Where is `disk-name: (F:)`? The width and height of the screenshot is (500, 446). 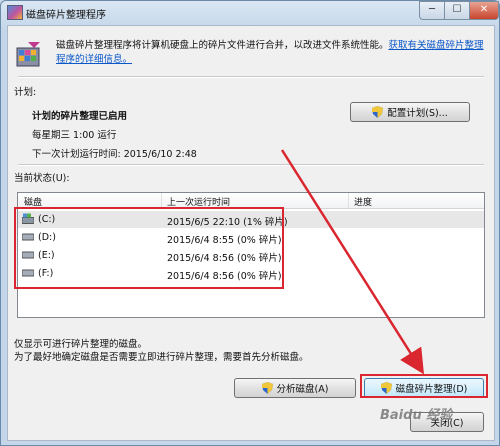
disk-name: (F:) is located at coordinates (46, 273).